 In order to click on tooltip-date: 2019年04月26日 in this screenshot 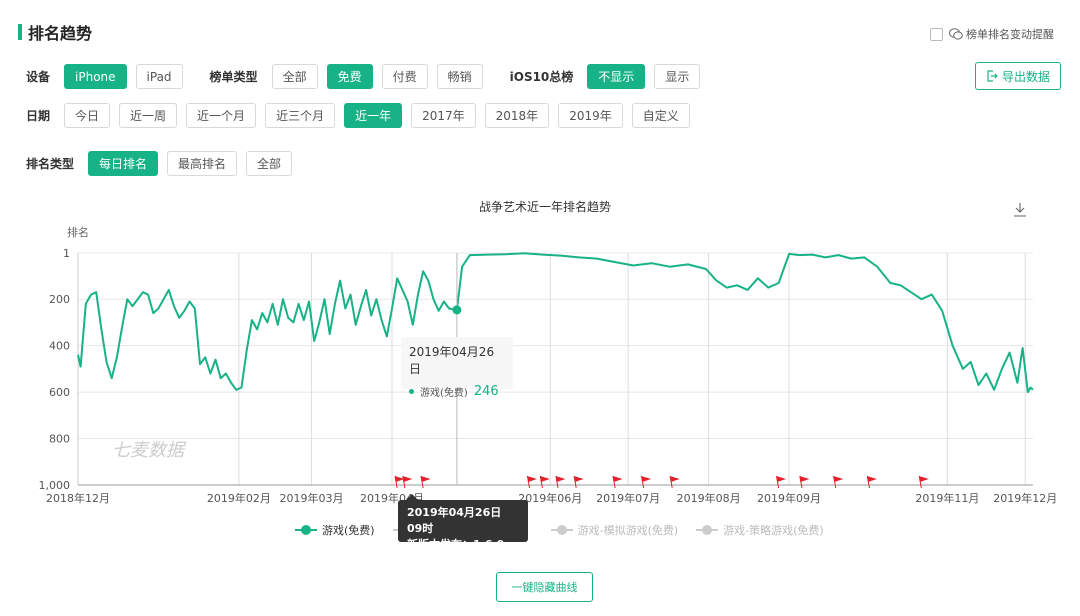, I will do `click(452, 360)`.